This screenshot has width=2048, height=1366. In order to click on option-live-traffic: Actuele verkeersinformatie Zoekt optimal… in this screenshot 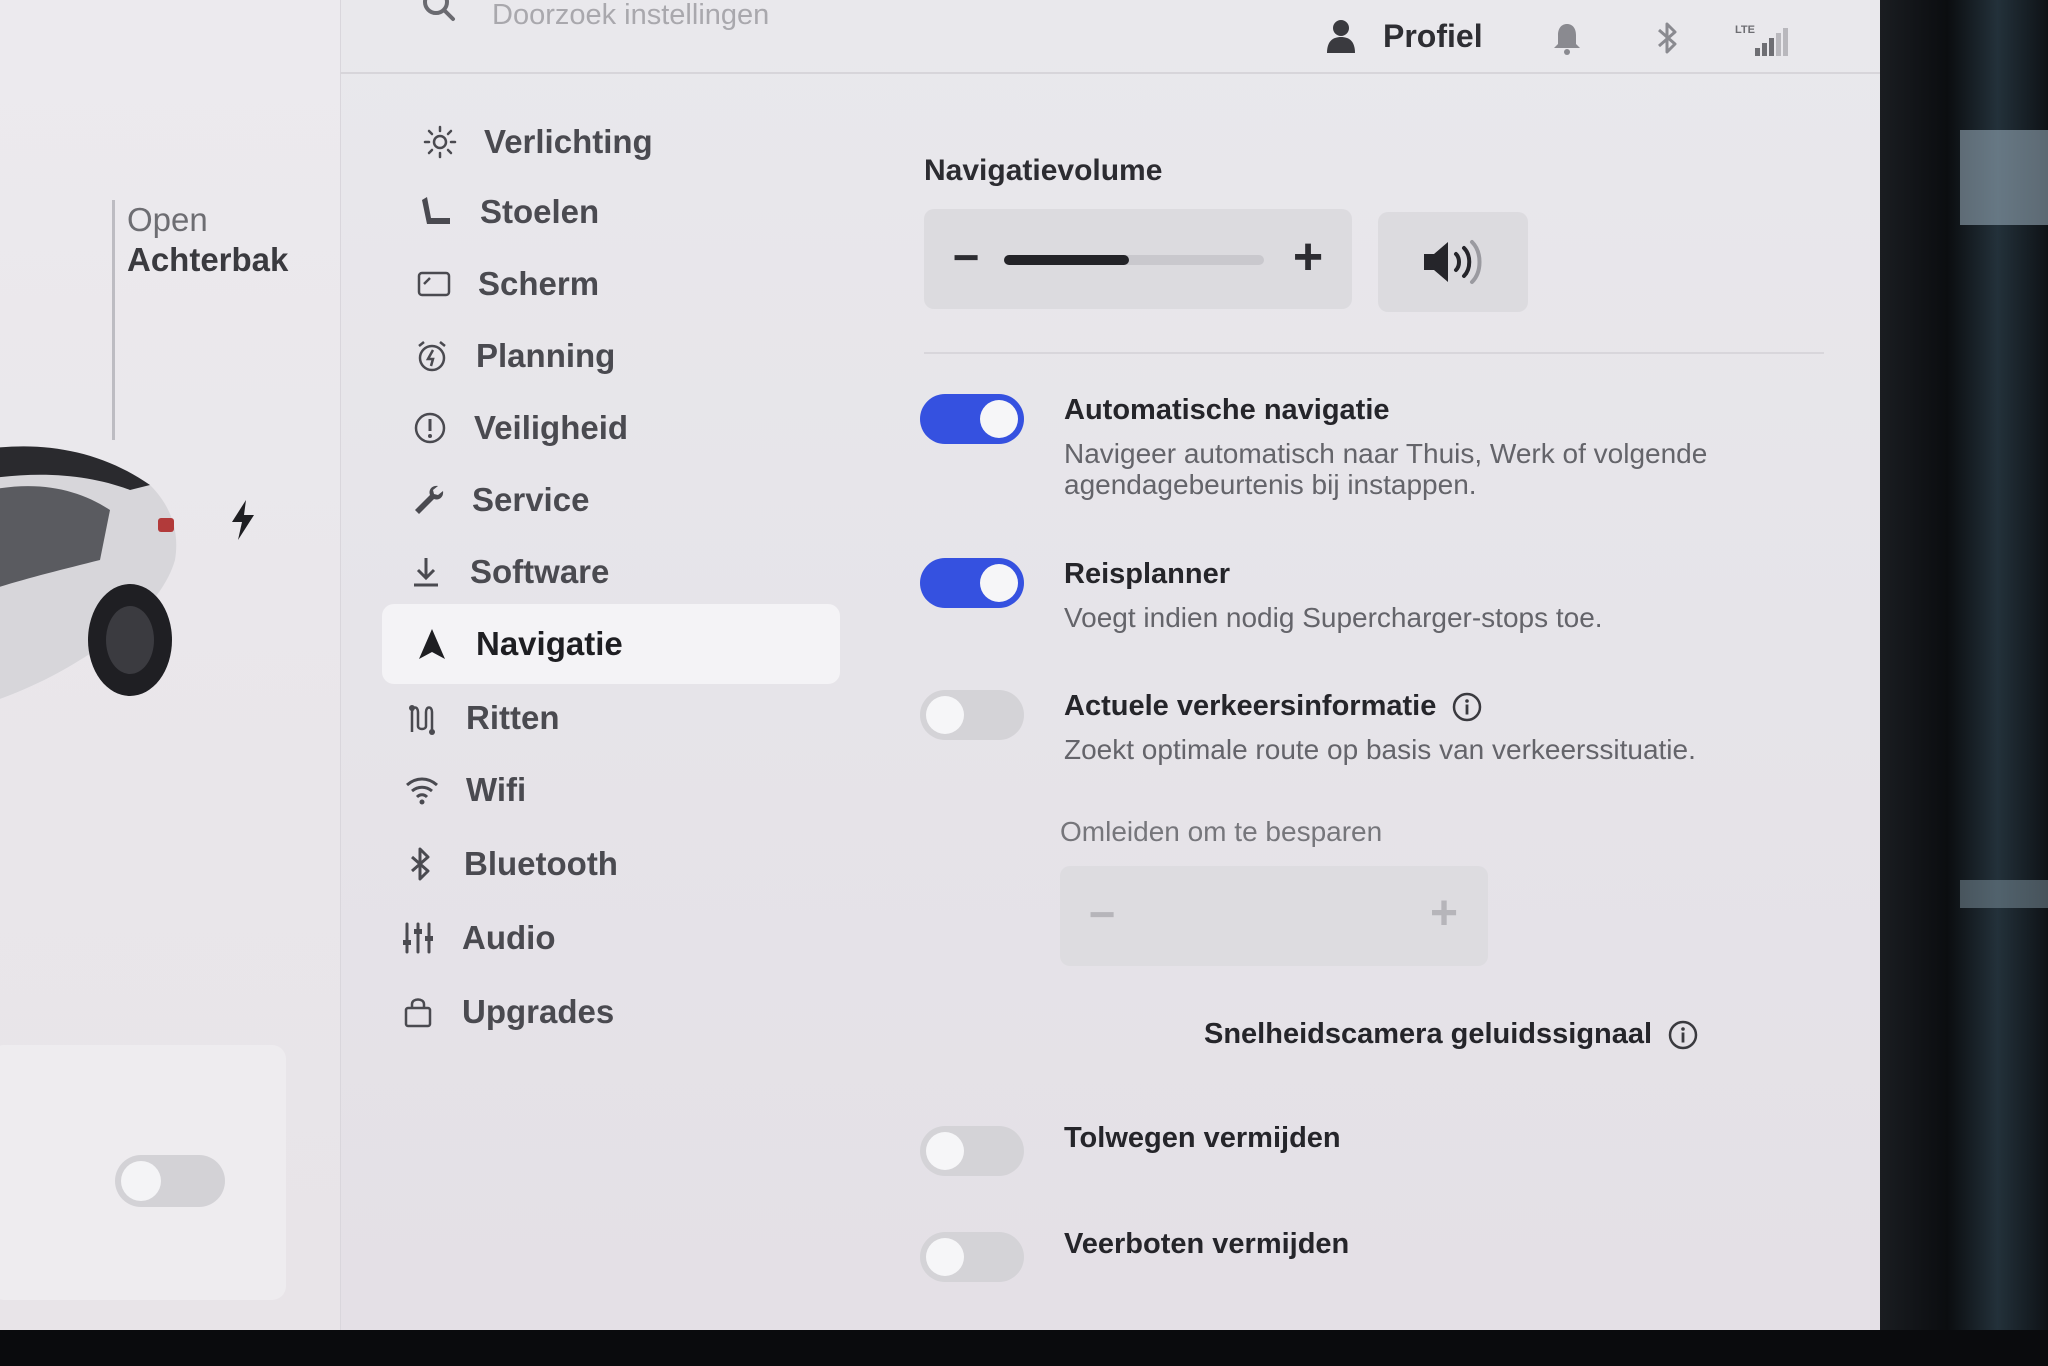, I will do `click(1380, 730)`.